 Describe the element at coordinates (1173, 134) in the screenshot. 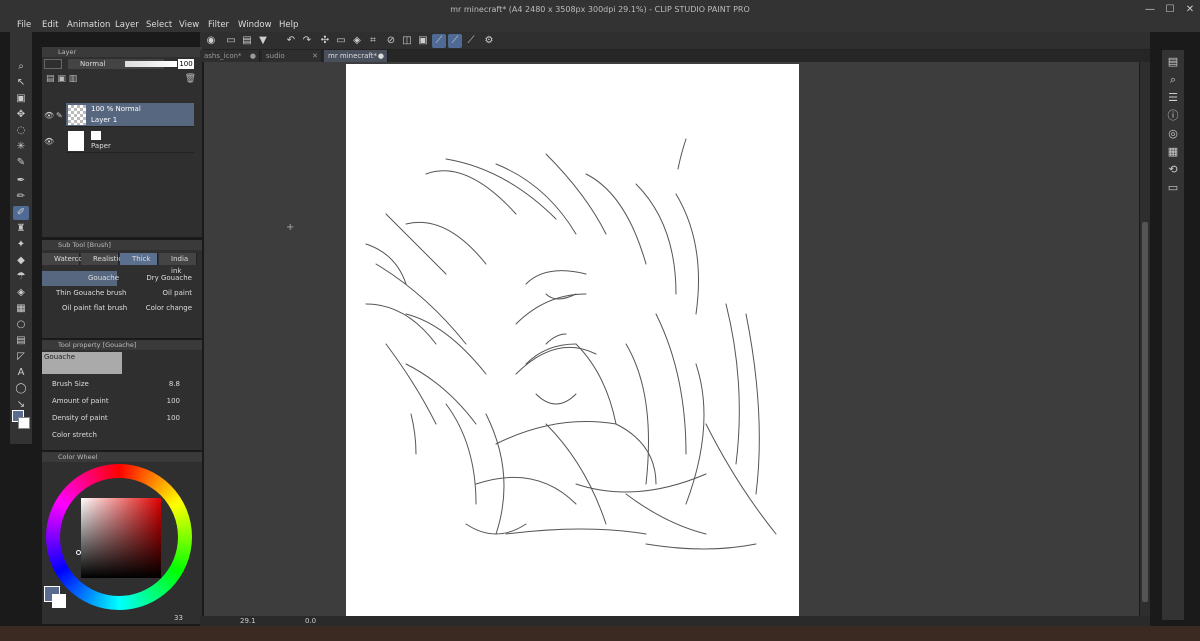

I see `materials-icon: ◎` at that location.